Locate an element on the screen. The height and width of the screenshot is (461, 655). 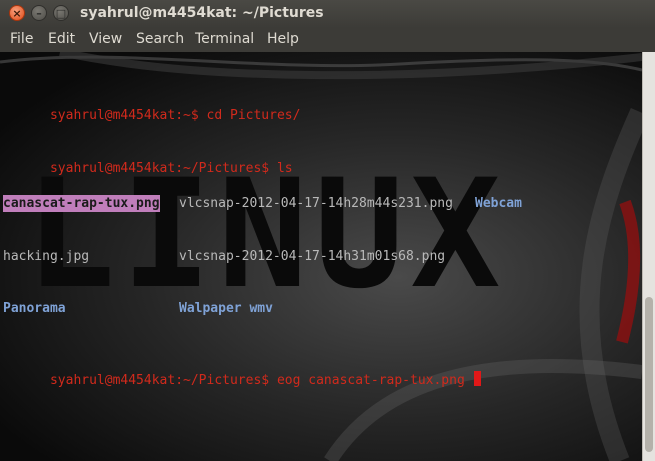
shell-command: eog canascat-rap-tux.png is located at coordinates (371, 380).